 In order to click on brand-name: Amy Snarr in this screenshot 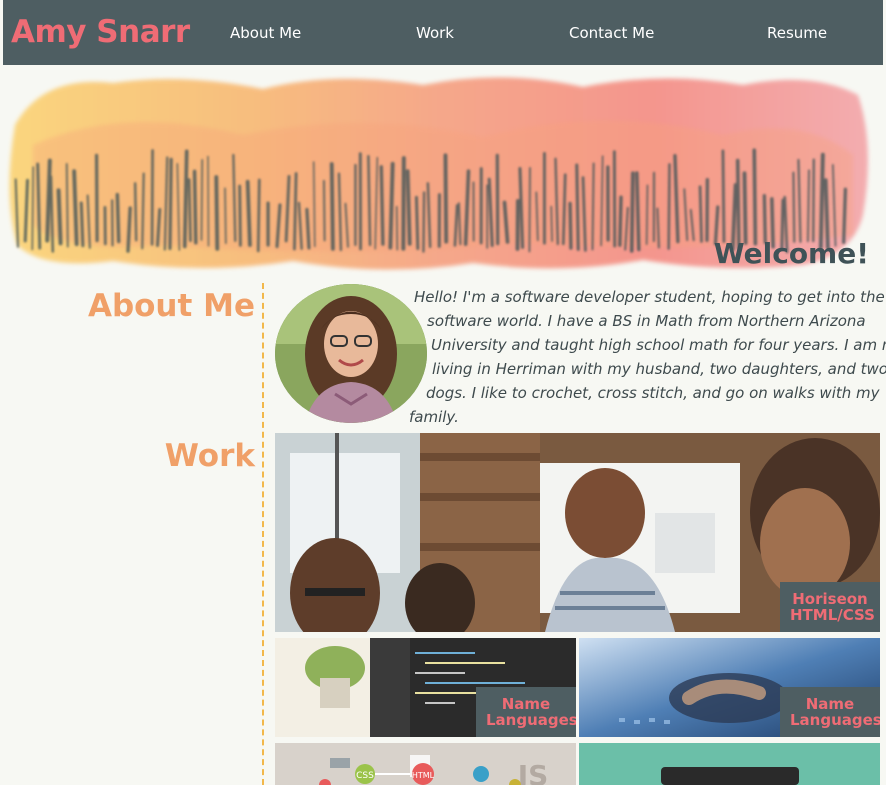, I will do `click(100, 32)`.